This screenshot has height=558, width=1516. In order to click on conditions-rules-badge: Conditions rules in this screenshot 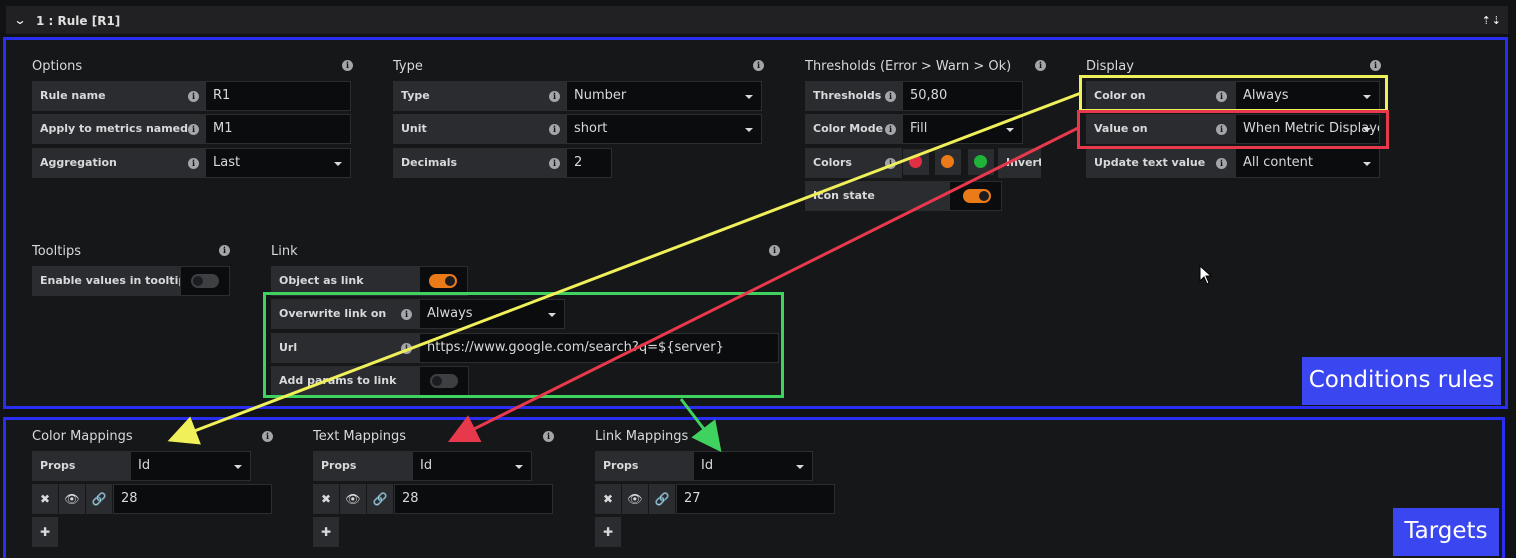, I will do `click(1401, 381)`.